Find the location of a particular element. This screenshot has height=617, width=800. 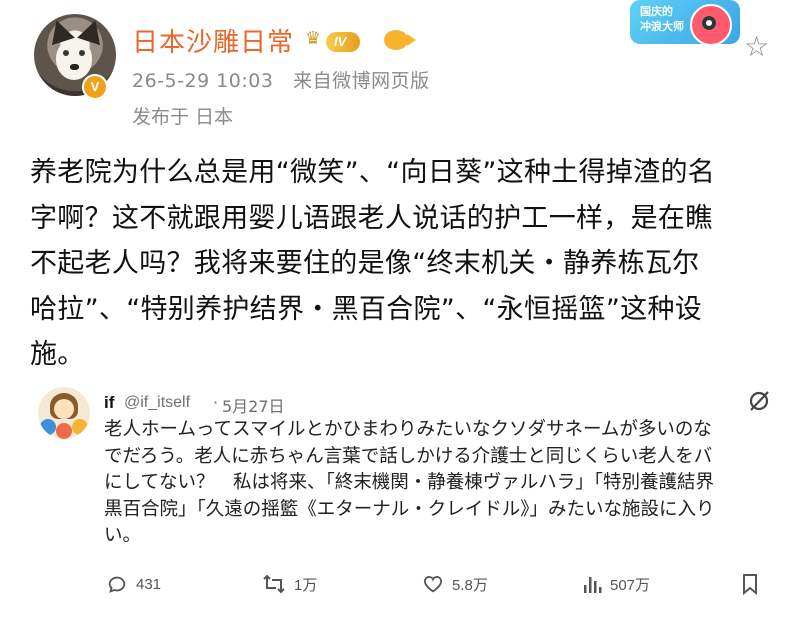

reply-count: 431 is located at coordinates (149, 584).